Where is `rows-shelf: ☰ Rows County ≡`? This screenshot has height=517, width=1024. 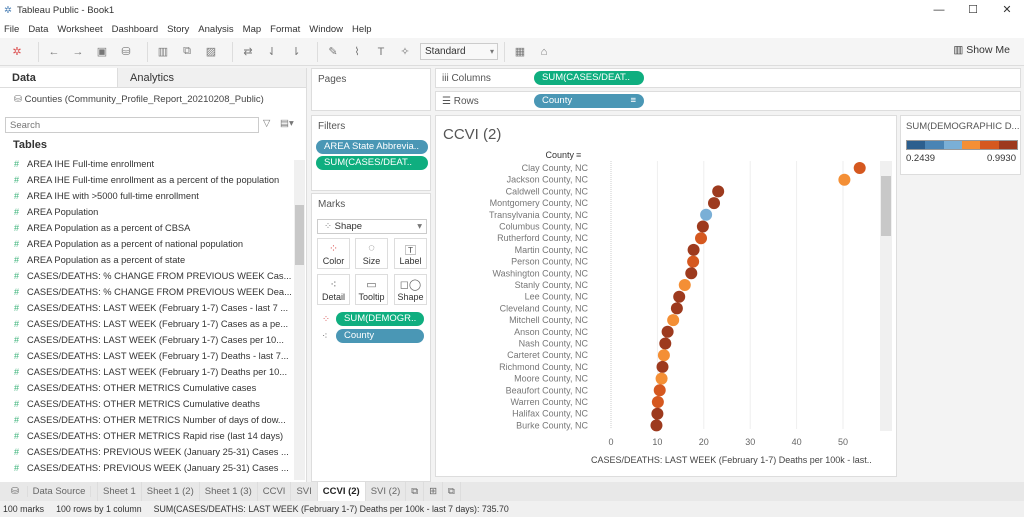 rows-shelf: ☰ Rows County ≡ is located at coordinates (728, 101).